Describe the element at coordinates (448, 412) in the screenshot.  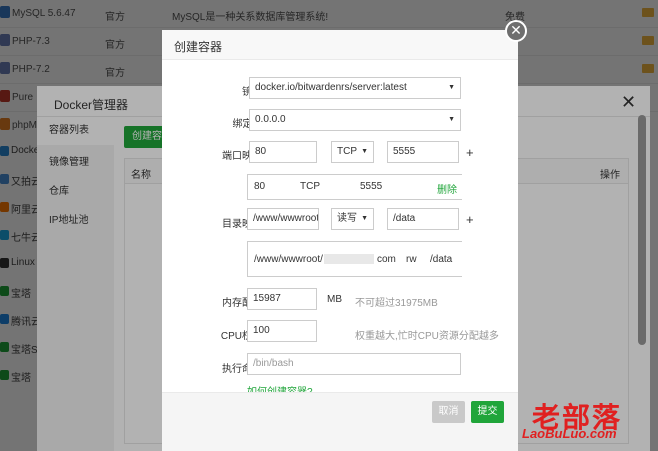
I see `cancel-button: 取消` at that location.